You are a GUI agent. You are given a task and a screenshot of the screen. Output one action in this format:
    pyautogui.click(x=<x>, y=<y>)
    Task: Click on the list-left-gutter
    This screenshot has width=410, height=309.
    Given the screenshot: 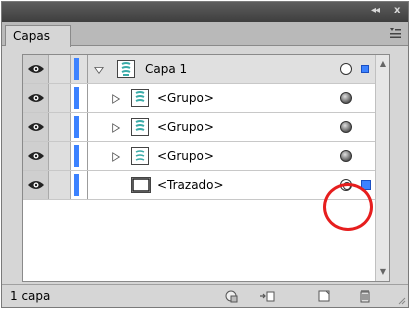 What is the action you would take?
    pyautogui.click(x=12, y=165)
    